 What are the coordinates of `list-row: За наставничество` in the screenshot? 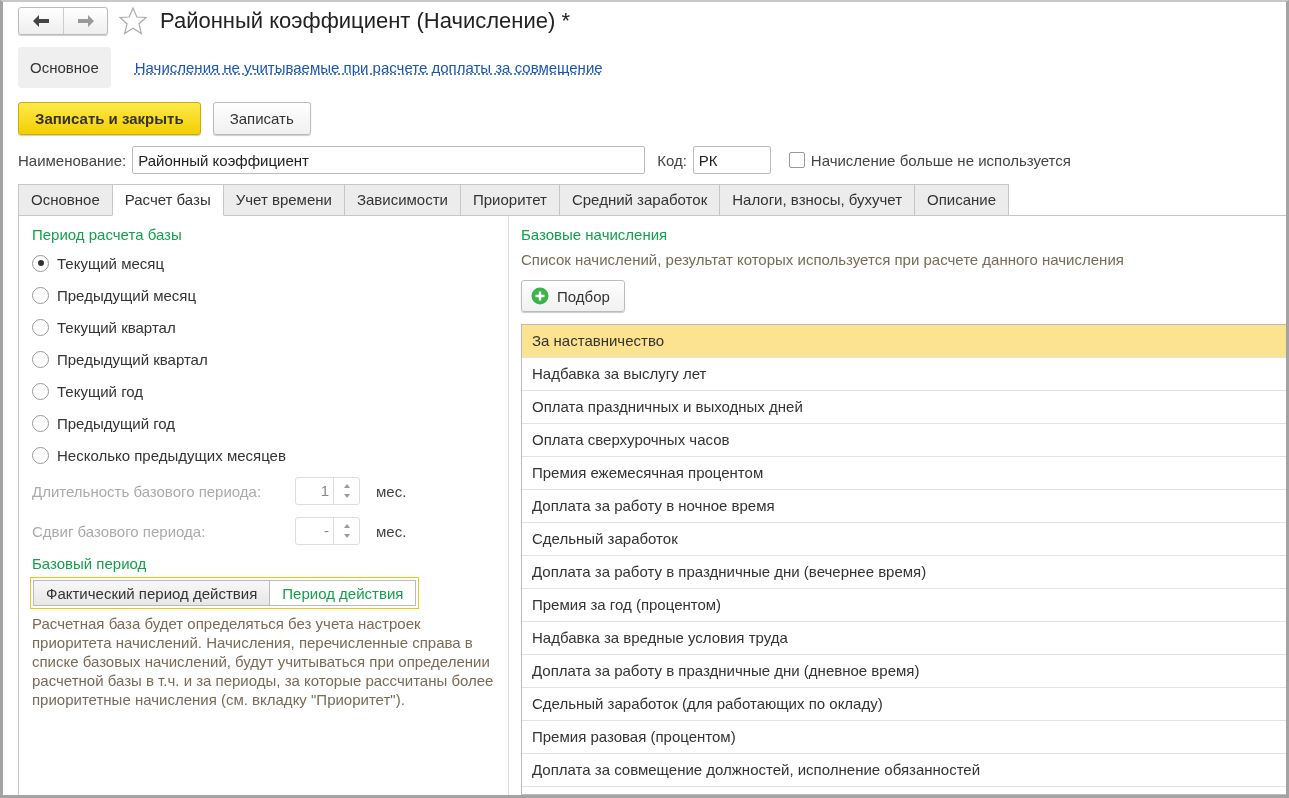 It's located at (904, 341).